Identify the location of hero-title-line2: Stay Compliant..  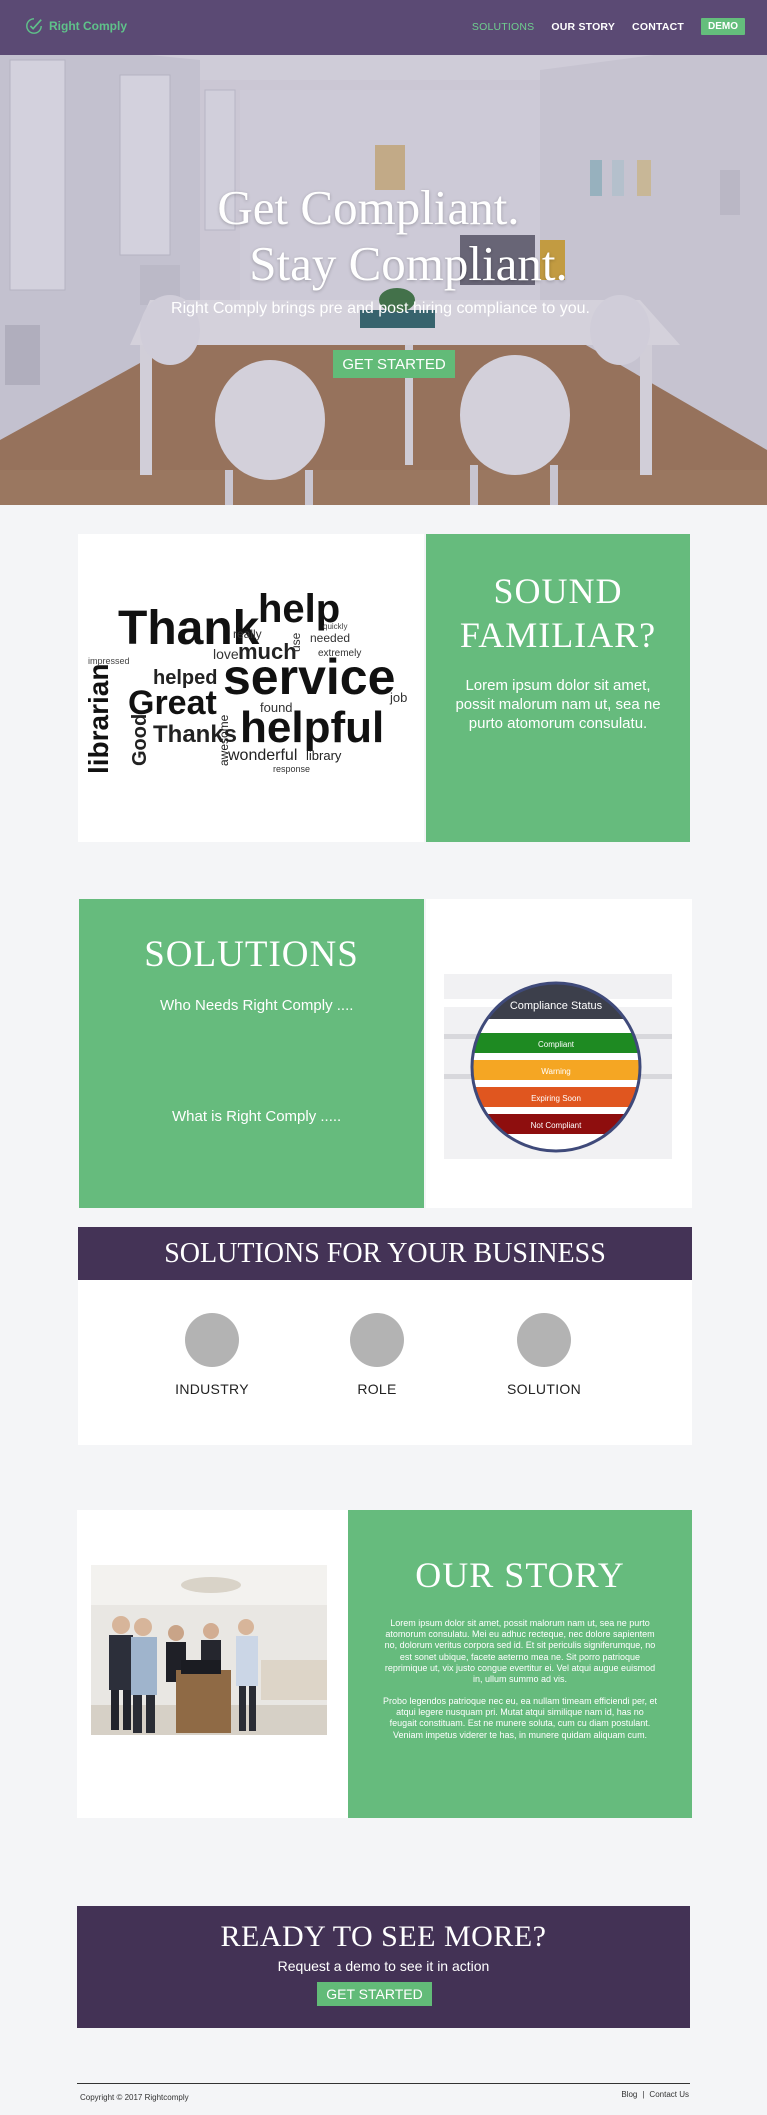
(408, 263).